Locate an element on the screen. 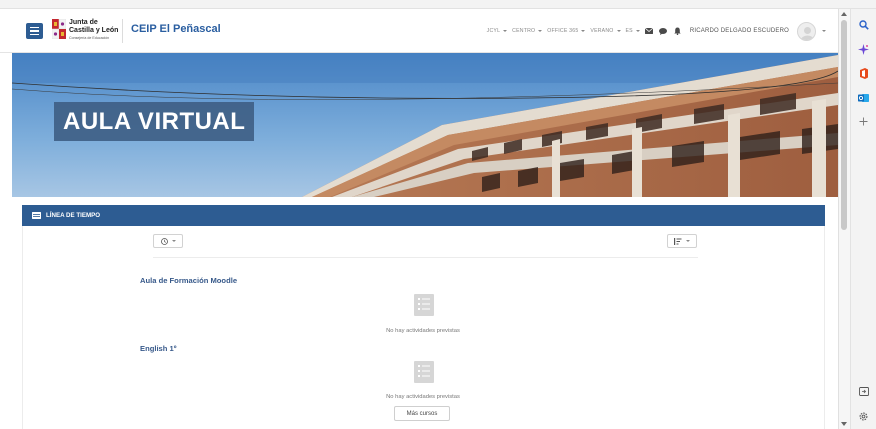 The height and width of the screenshot is (429, 876). search-icon is located at coordinates (863, 24).